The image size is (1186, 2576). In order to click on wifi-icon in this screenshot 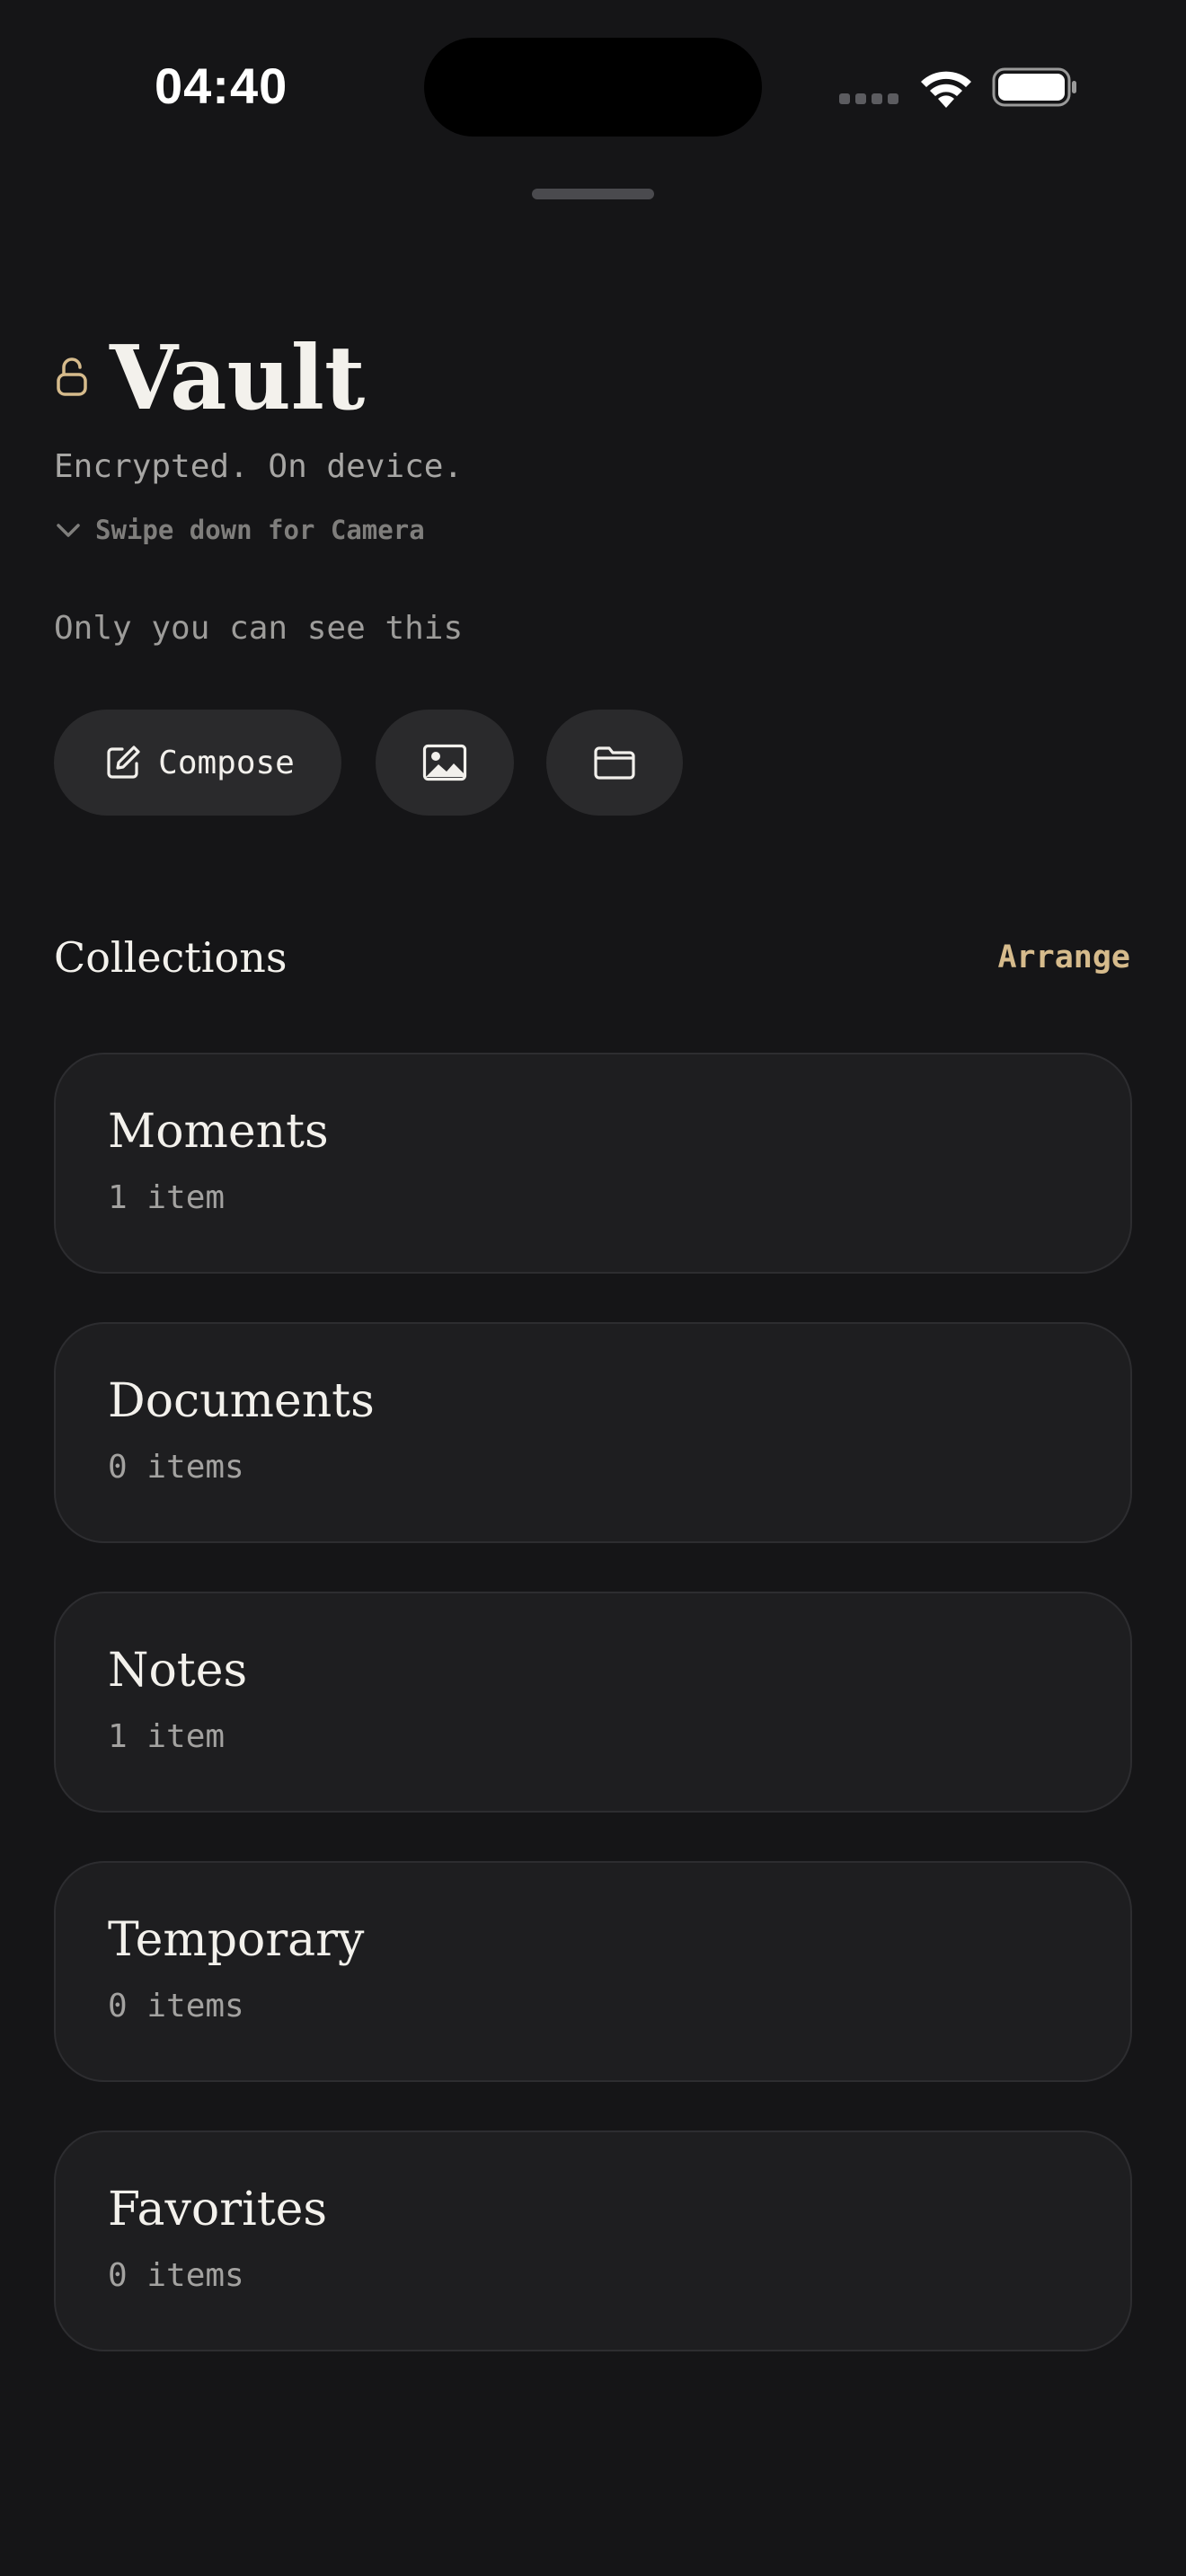, I will do `click(946, 89)`.